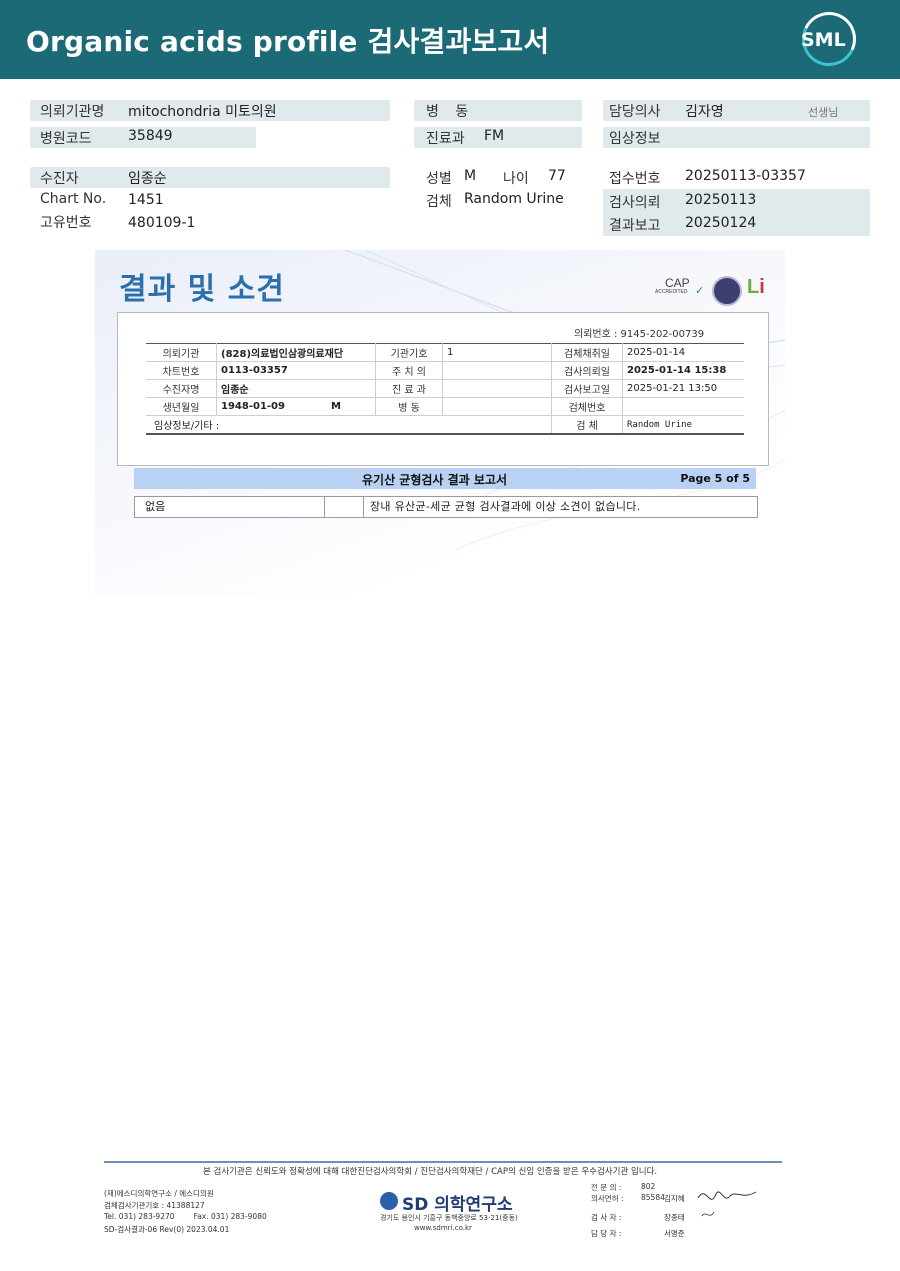 This screenshot has height=1271, width=900. I want to click on sd-logo-icon, so click(389, 1201).